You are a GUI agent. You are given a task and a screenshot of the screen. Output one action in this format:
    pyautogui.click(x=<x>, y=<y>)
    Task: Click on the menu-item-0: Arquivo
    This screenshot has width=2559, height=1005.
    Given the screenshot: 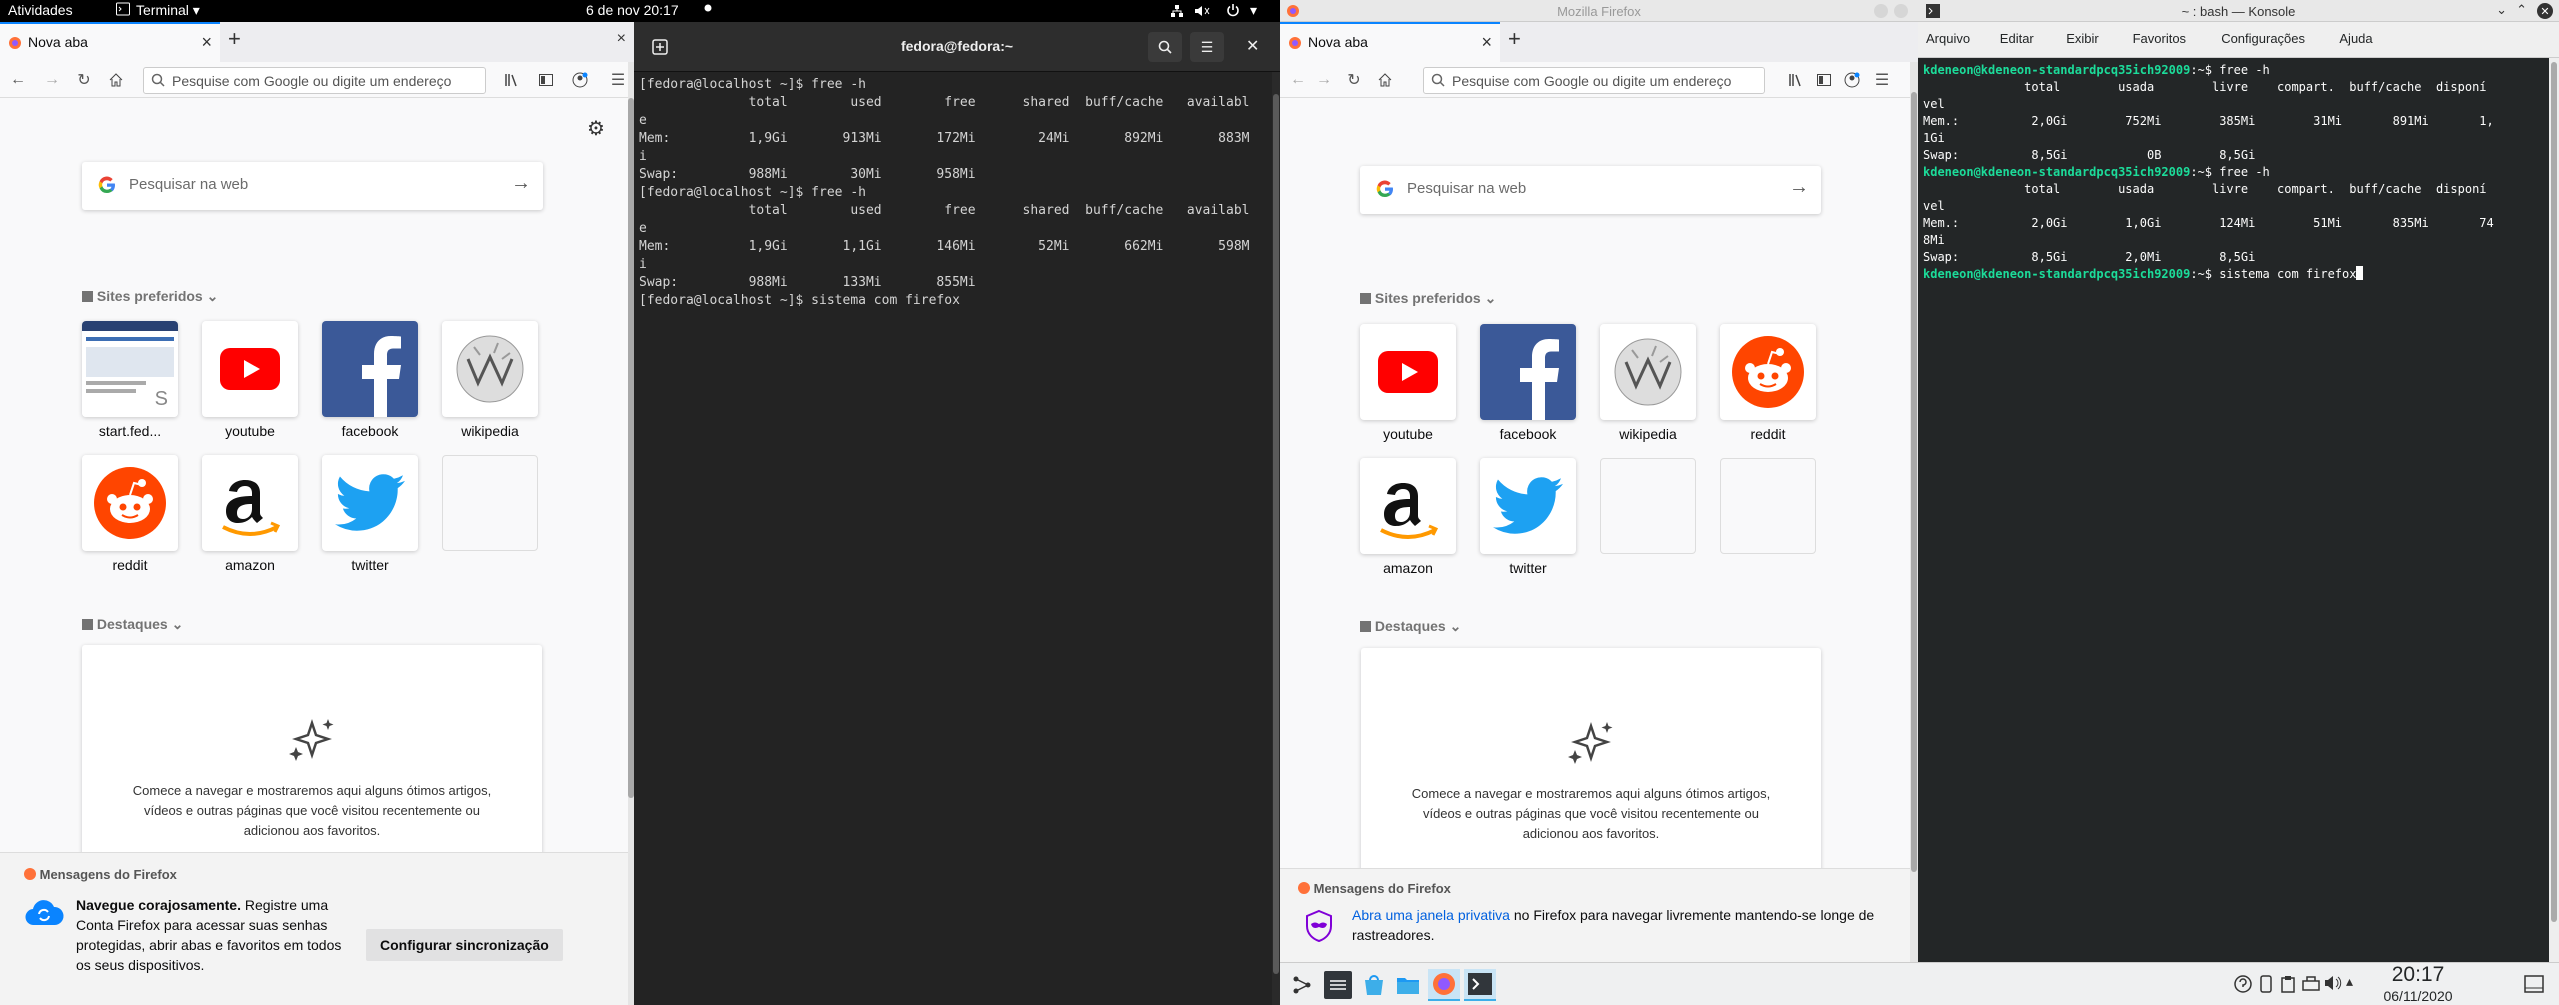 What is the action you would take?
    pyautogui.click(x=1948, y=38)
    